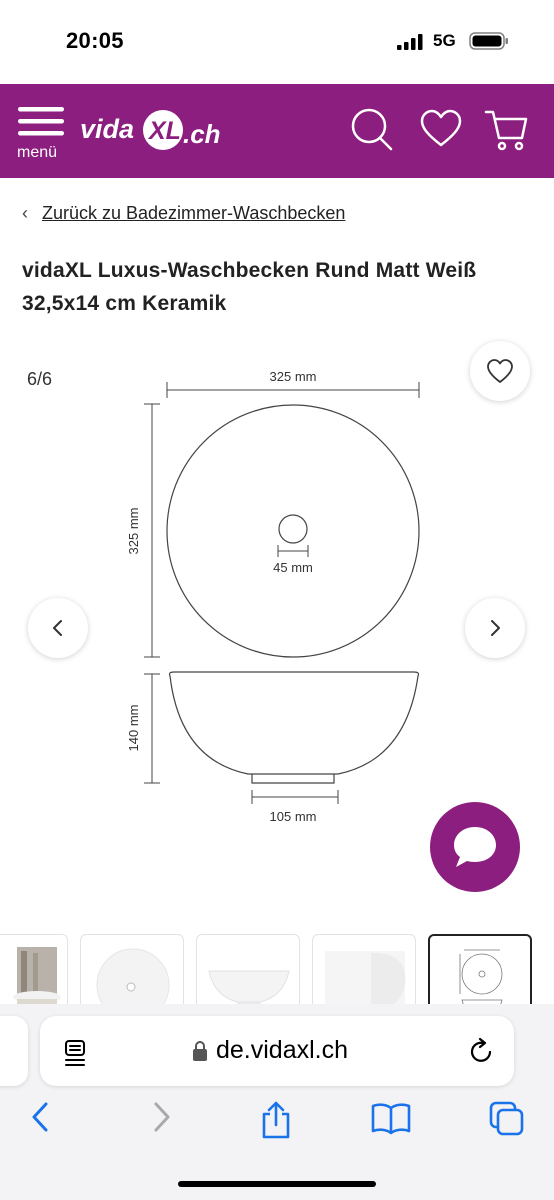 Image resolution: width=554 pixels, height=1200 pixels. I want to click on chat-bubble-icon, so click(475, 847).